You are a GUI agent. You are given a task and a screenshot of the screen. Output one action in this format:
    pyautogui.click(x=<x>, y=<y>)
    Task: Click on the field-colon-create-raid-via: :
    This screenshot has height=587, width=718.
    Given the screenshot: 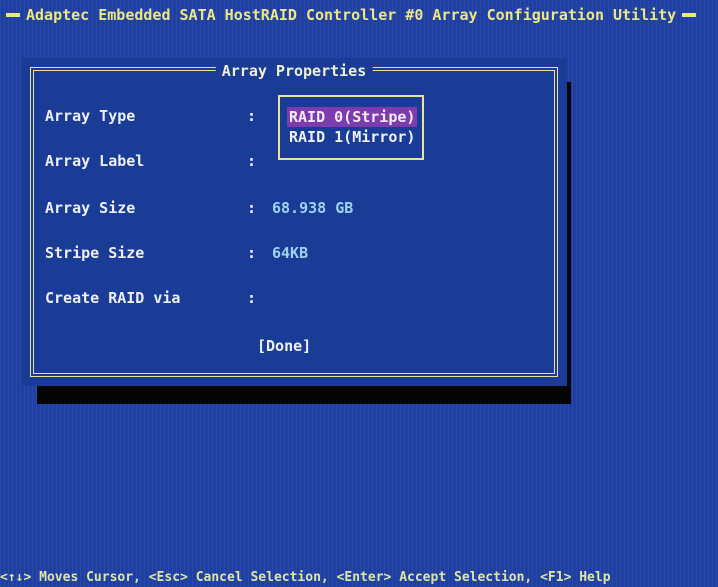 What is the action you would take?
    pyautogui.click(x=252, y=298)
    